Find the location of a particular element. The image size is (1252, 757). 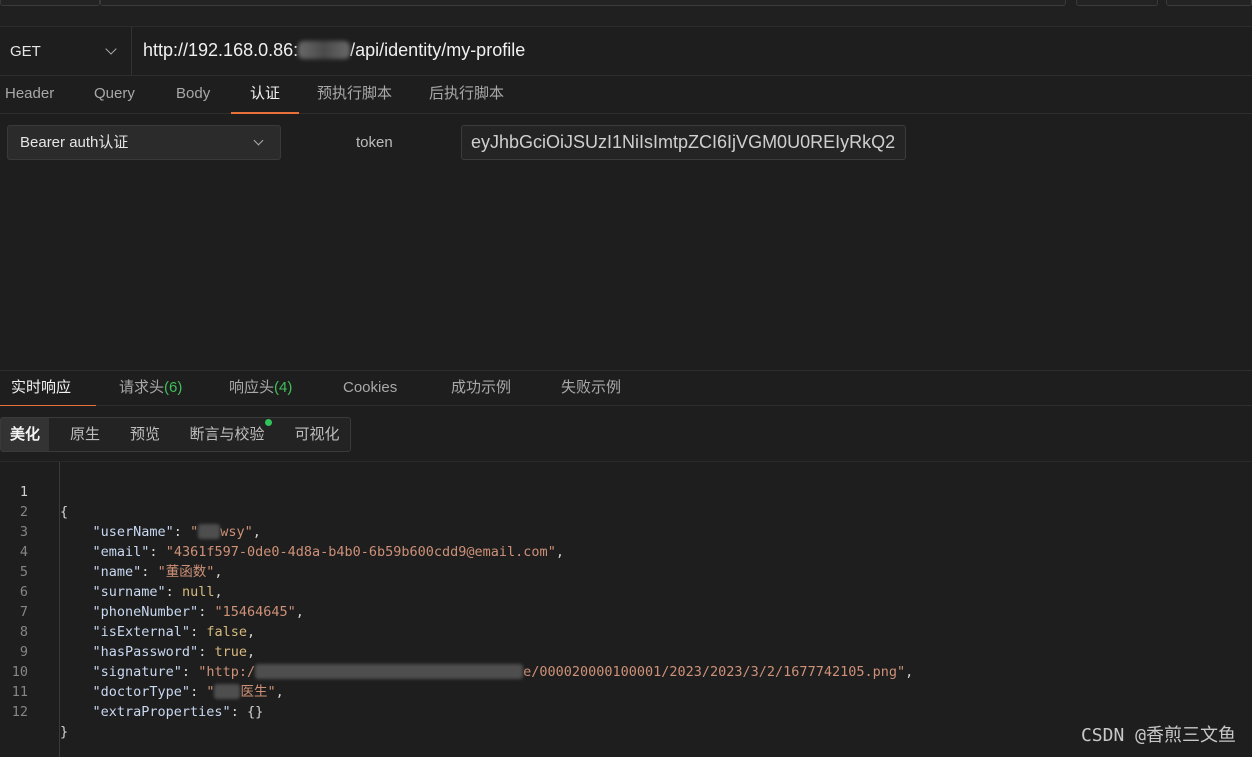

code-text: } is located at coordinates (64, 732).